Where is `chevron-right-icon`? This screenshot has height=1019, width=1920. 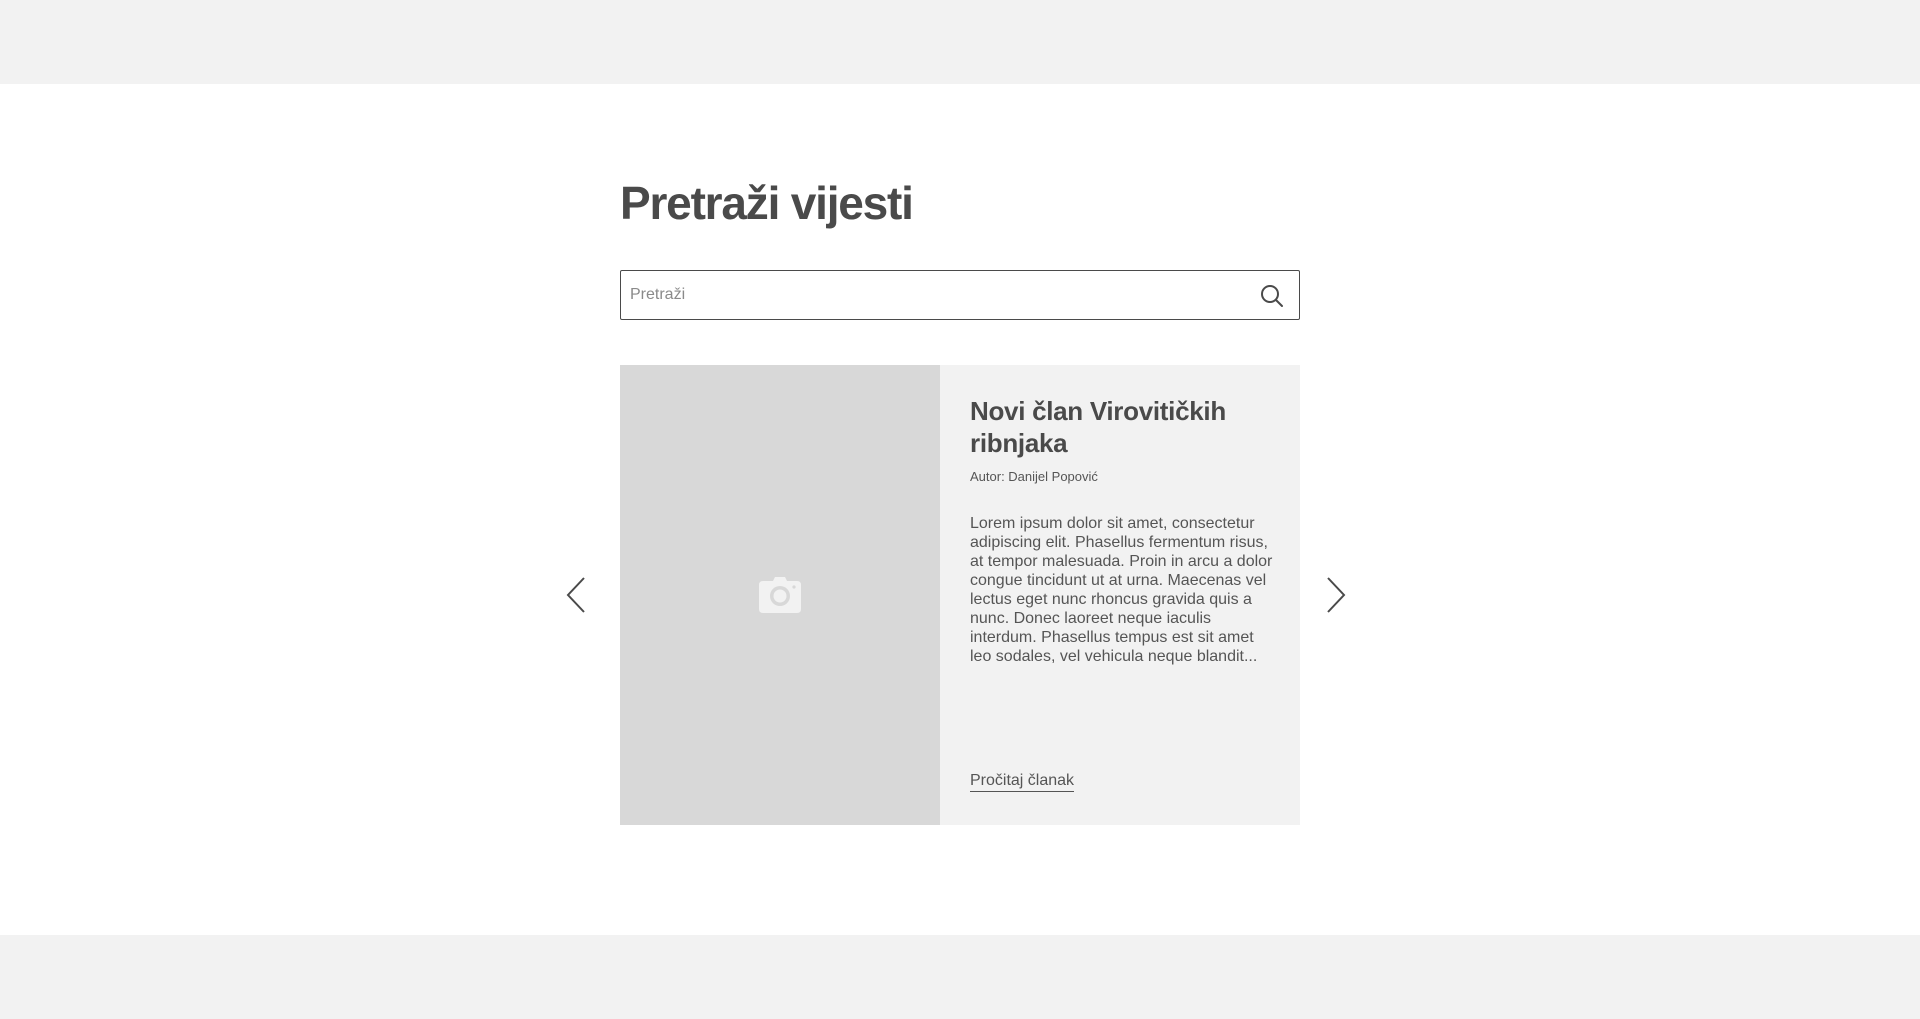 chevron-right-icon is located at coordinates (1336, 595).